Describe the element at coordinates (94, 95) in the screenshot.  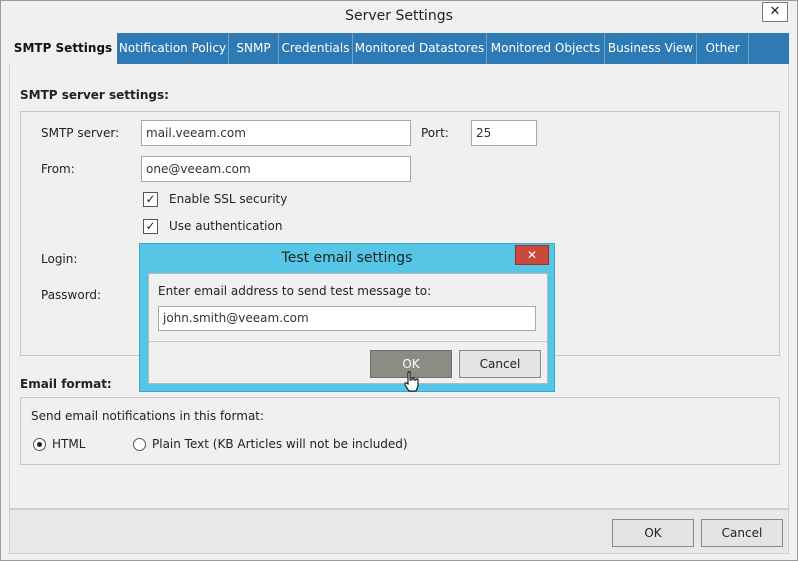
I see `smtp-section-title: SMTP server settings:` at that location.